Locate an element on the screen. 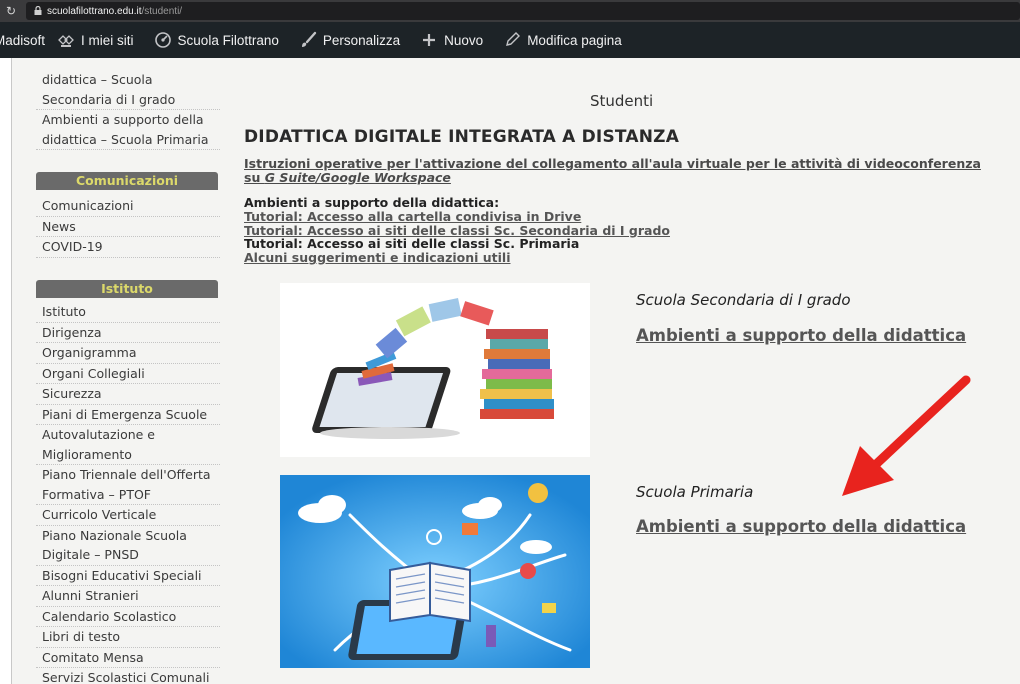  sidebar-item-comunicazioni: Comunicazioni is located at coordinates (128, 206).